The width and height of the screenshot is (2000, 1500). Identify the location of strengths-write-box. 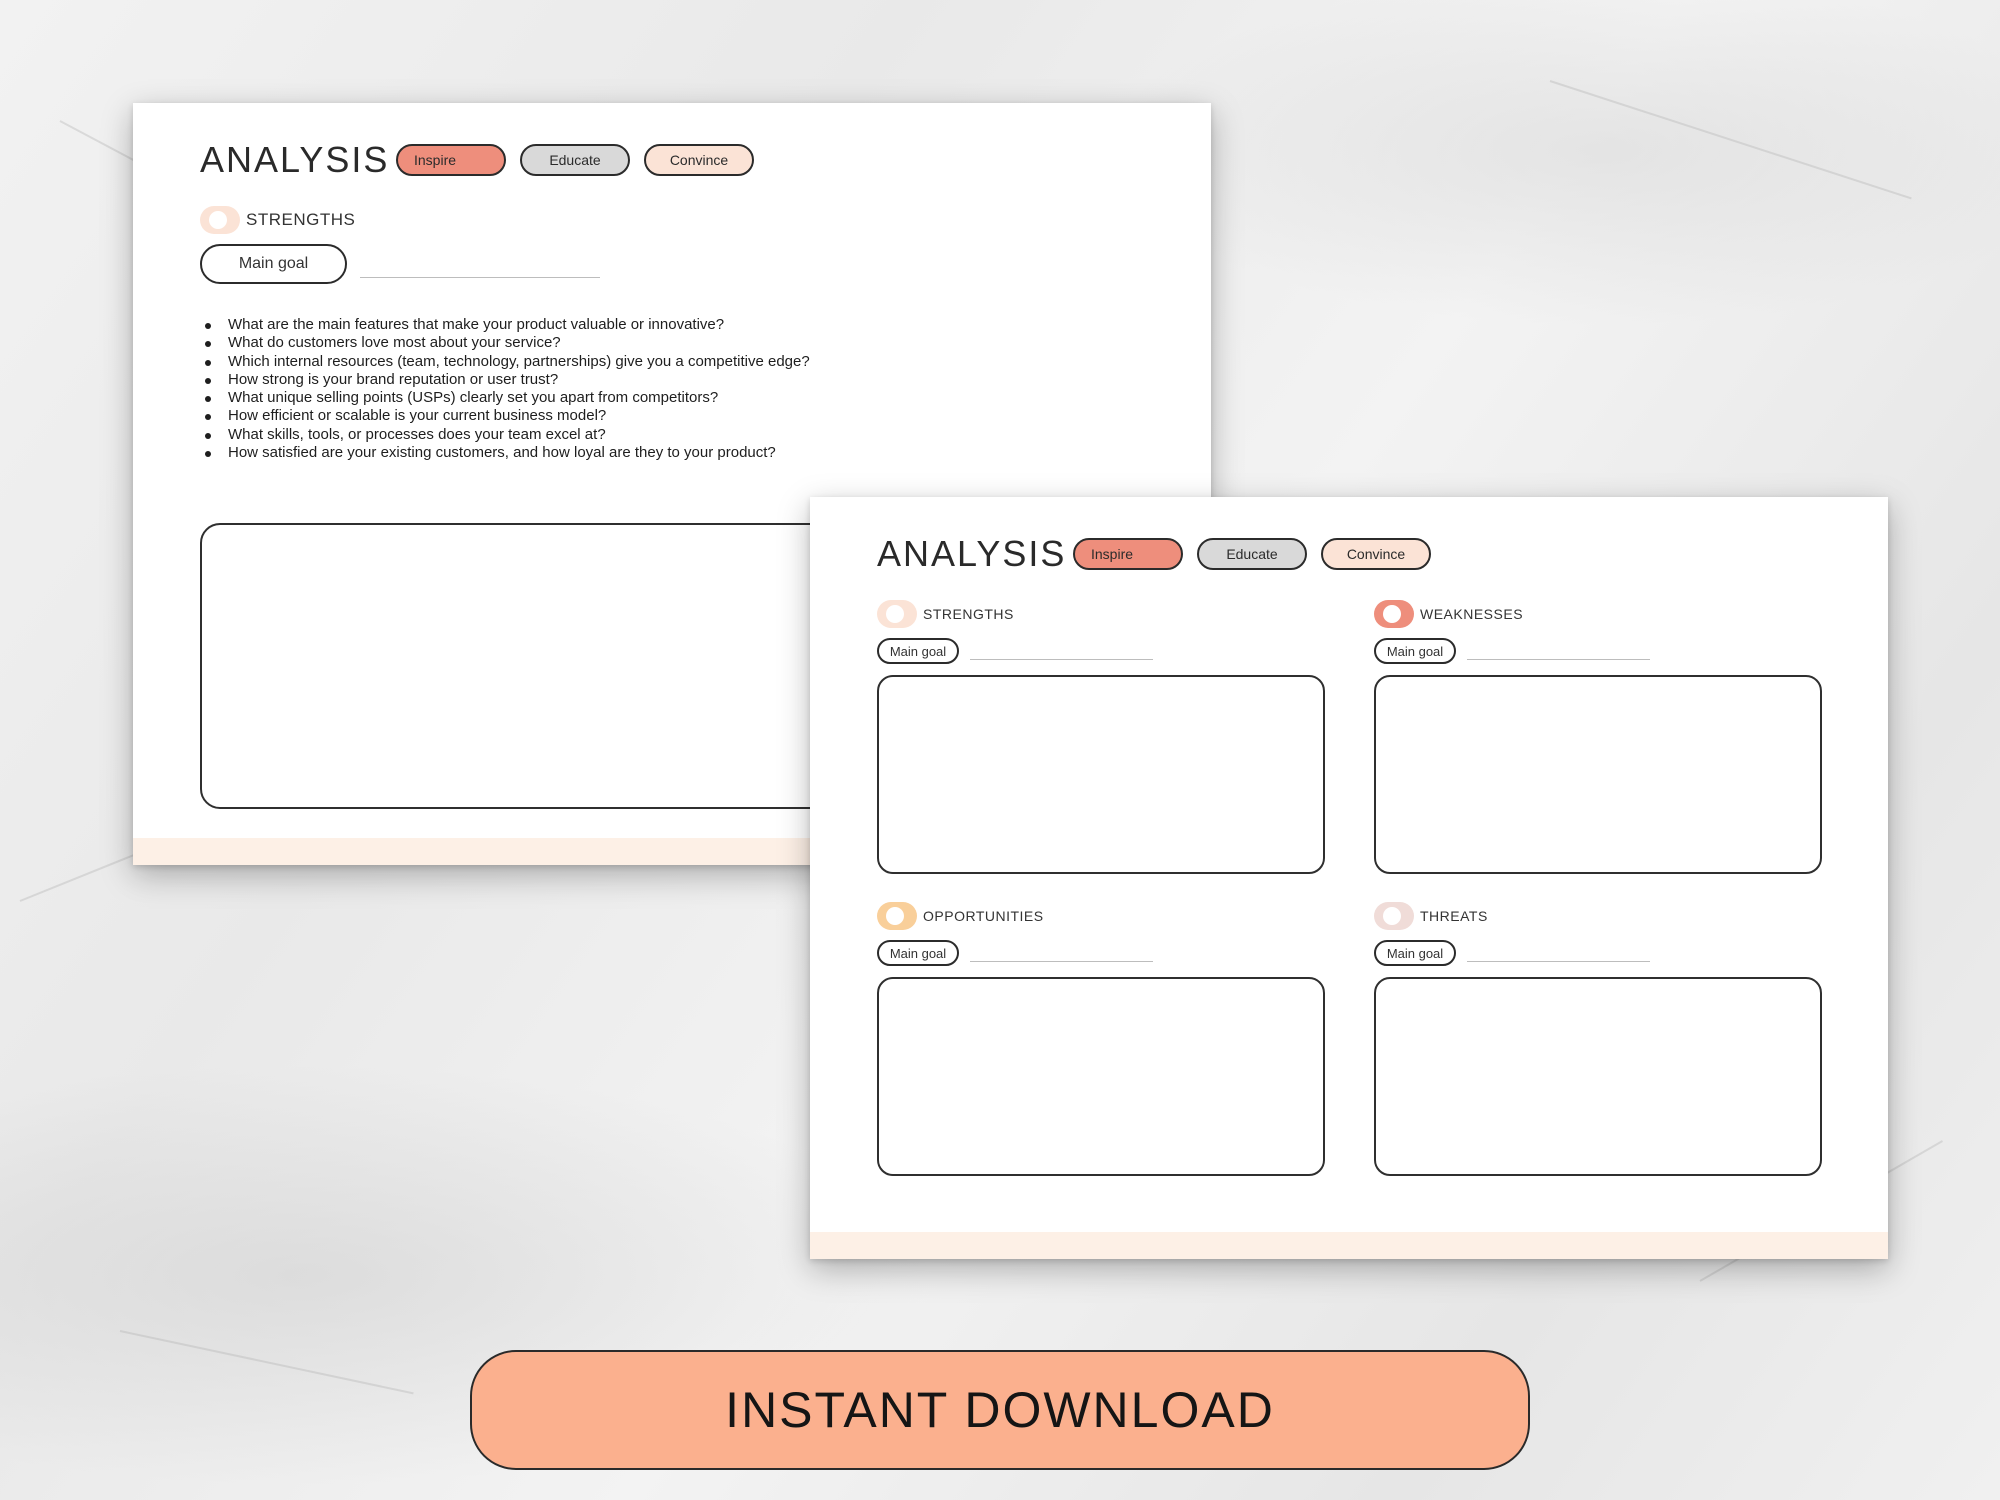
(1101, 774).